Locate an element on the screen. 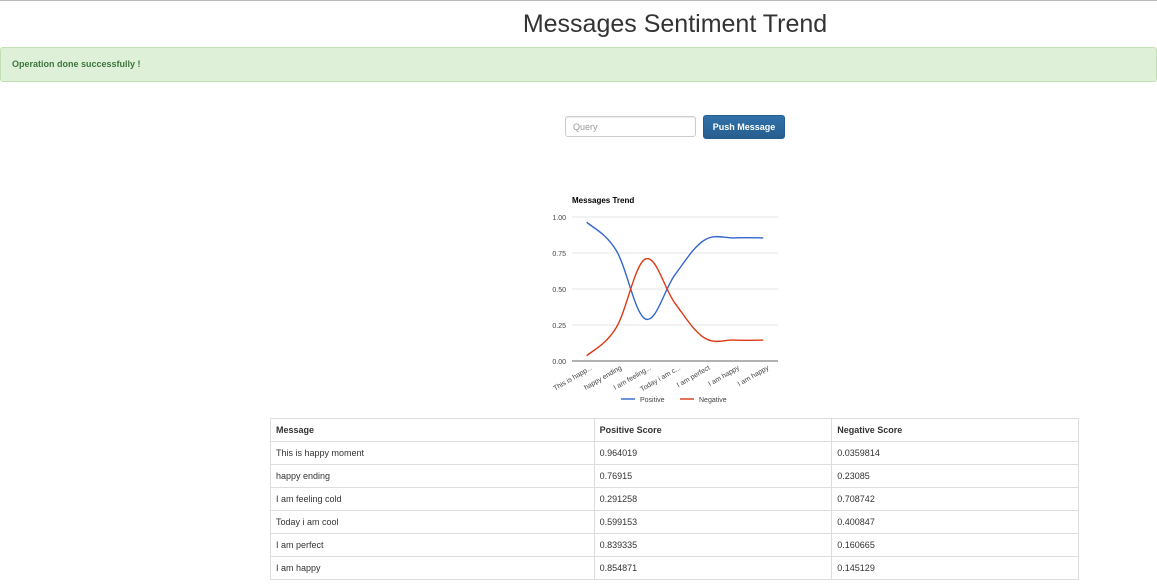  table-row: I am feeling cold 0.291258 0.708742 is located at coordinates (674, 499).